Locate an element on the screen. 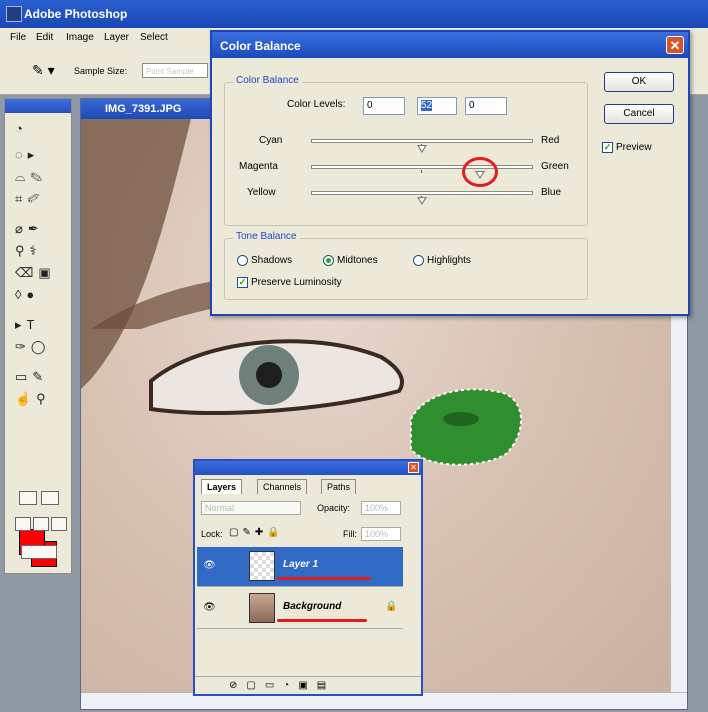  dialog-title: Color Balance is located at coordinates (260, 46).